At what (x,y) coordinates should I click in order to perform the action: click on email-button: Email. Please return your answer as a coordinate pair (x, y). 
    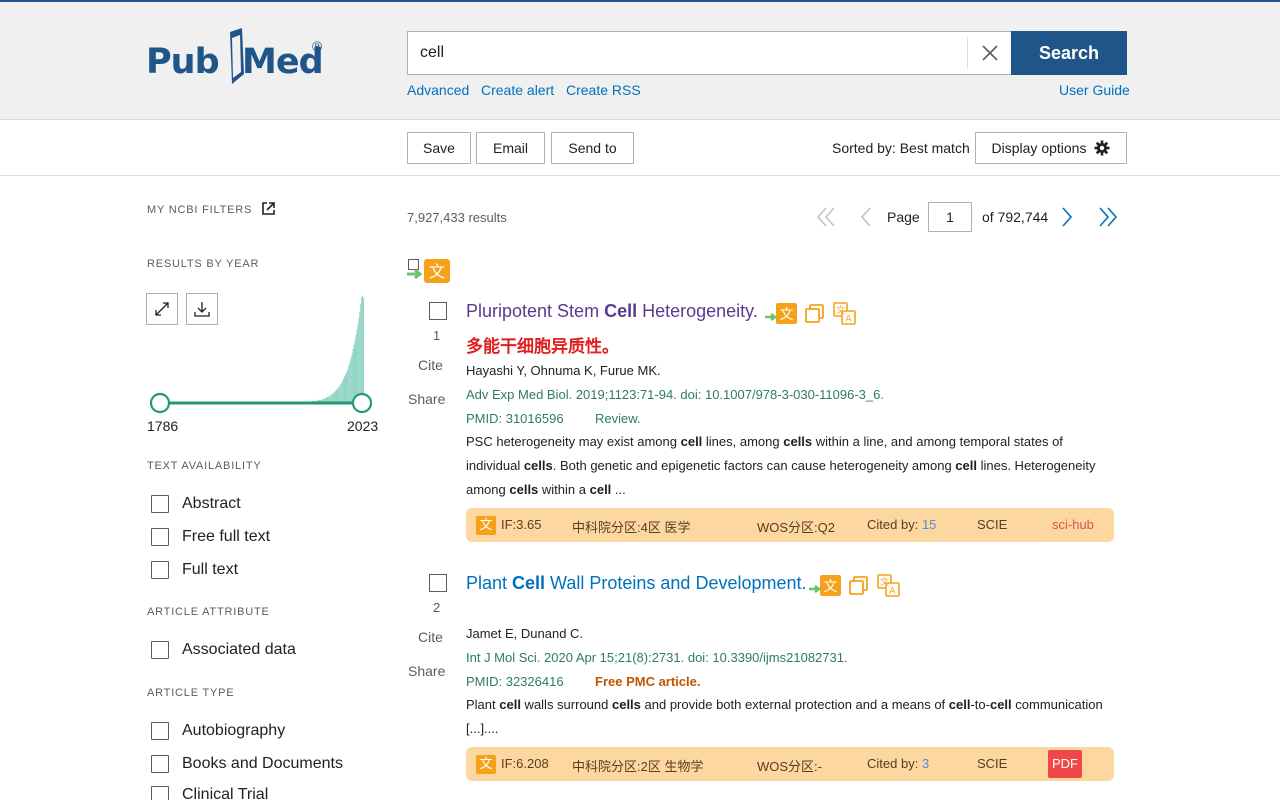
    Looking at the image, I should click on (510, 148).